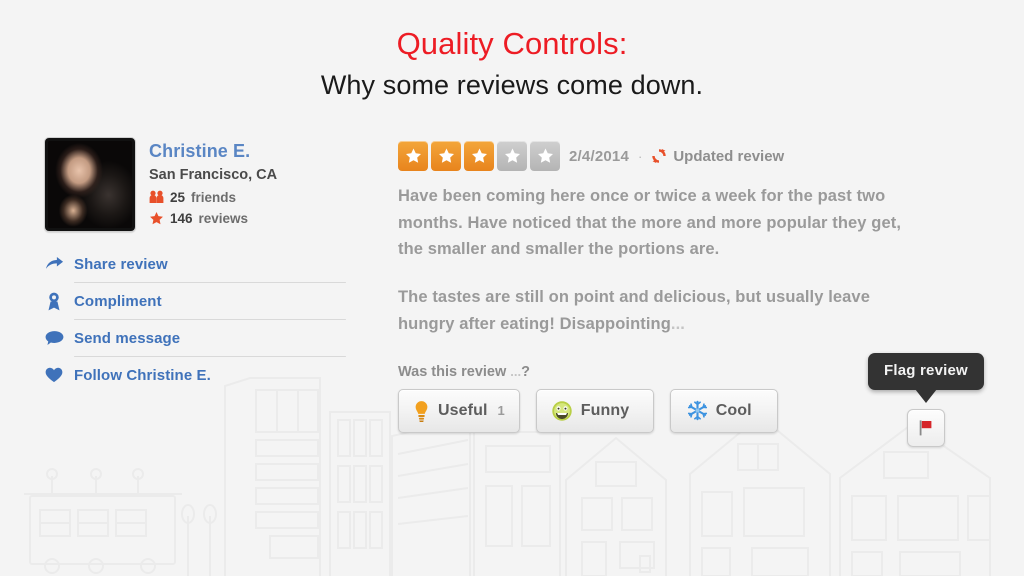  Describe the element at coordinates (118, 301) in the screenshot. I see `sidebar-item-label: Compliment` at that location.